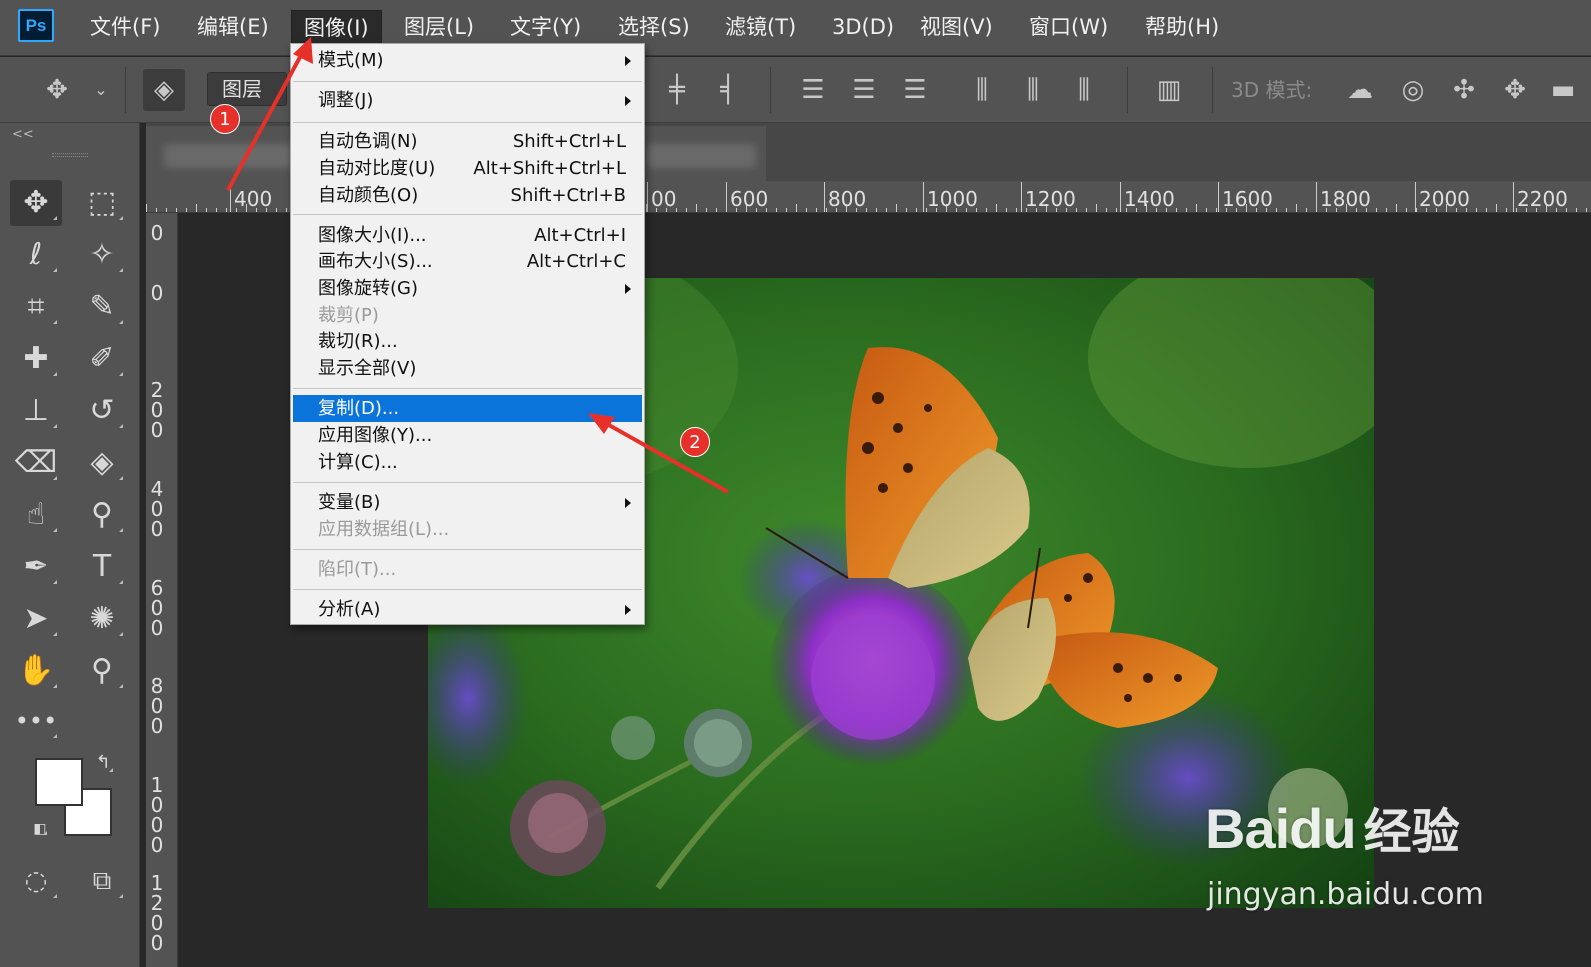  Describe the element at coordinates (1563, 90) in the screenshot. I see `scale-3d-icon: ▬` at that location.